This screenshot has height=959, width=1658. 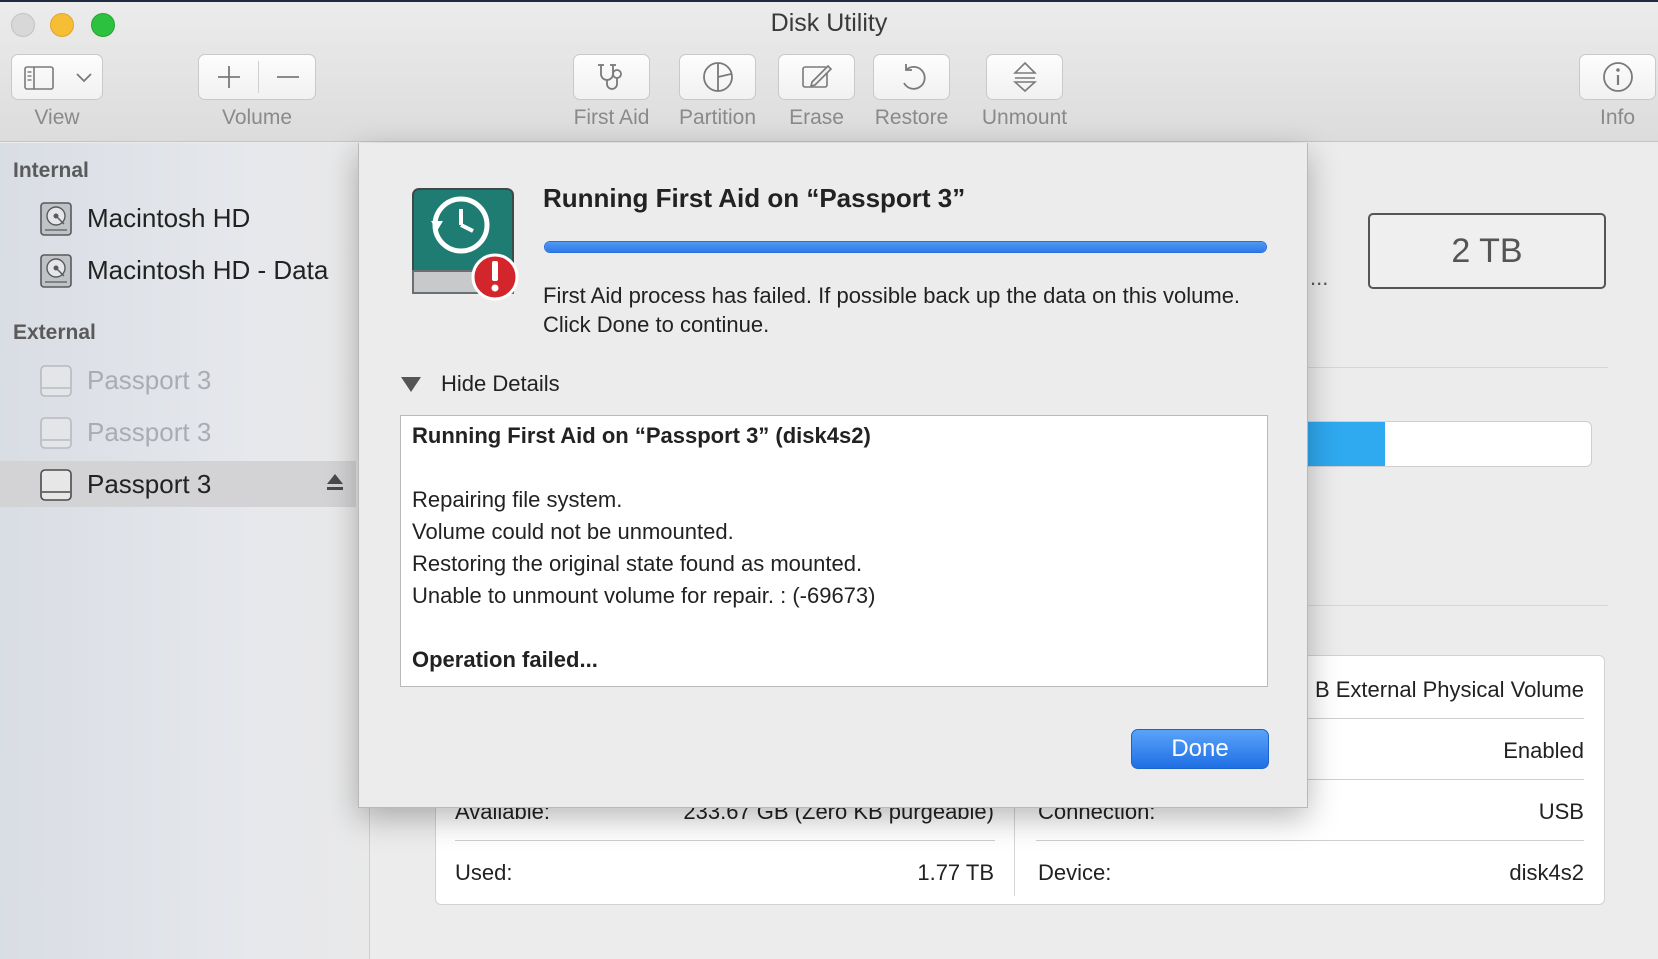 I want to click on minus-icon, so click(x=288, y=77).